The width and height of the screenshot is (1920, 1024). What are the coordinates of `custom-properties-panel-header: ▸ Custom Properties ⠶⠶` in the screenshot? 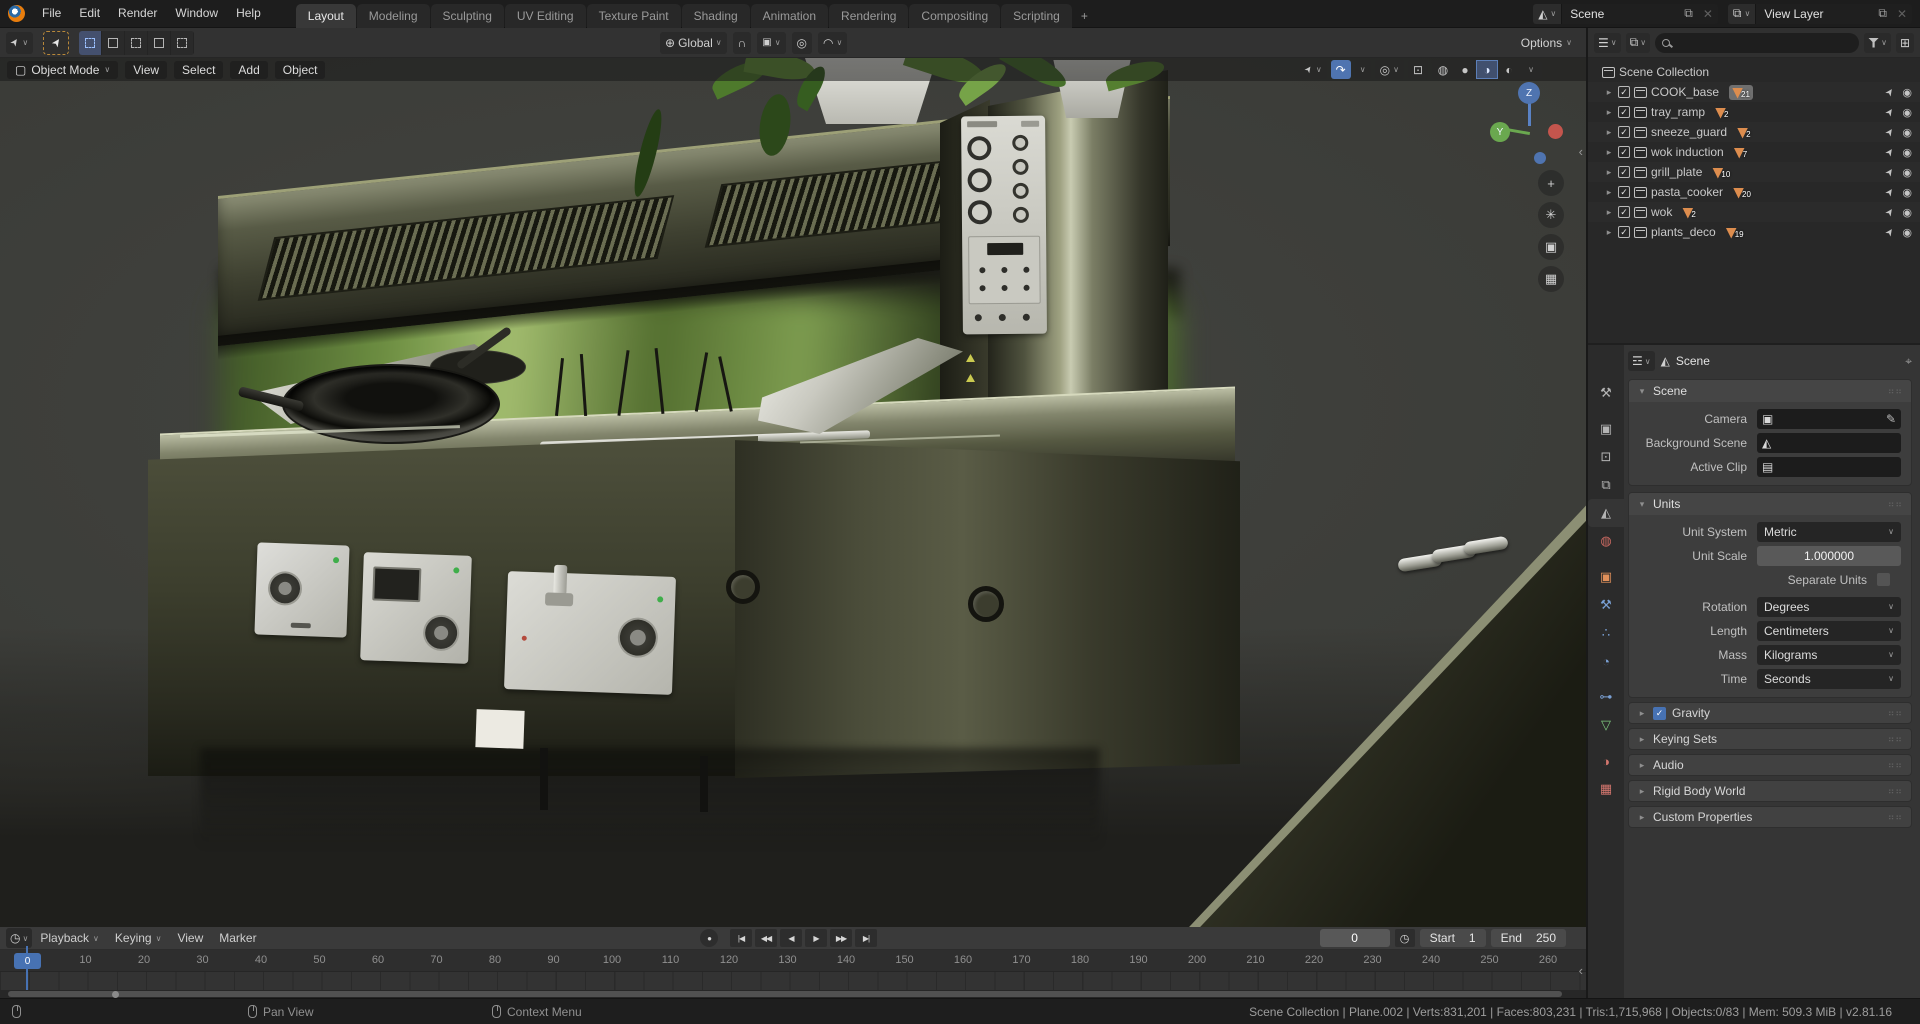 It's located at (1770, 817).